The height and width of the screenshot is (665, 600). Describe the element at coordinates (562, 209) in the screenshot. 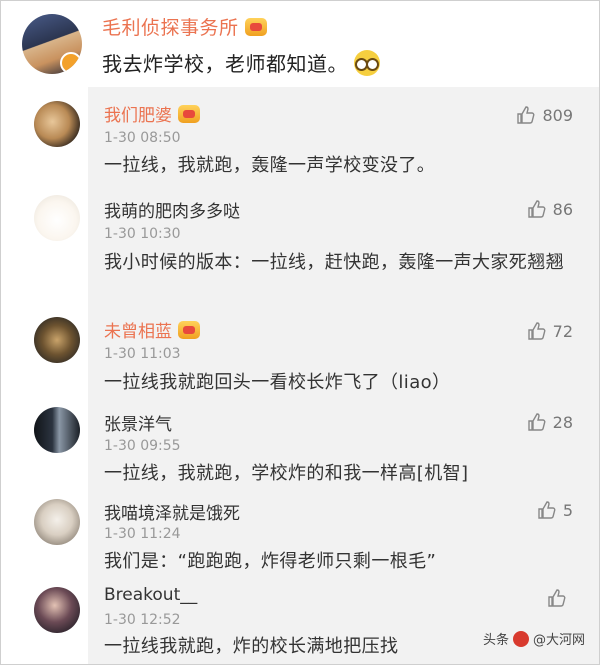

I see `like-count: 86` at that location.